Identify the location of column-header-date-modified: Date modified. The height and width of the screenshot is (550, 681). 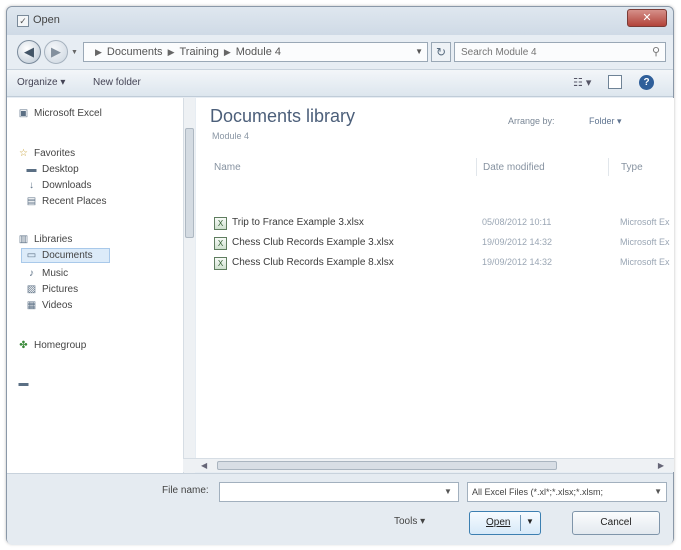
(514, 167).